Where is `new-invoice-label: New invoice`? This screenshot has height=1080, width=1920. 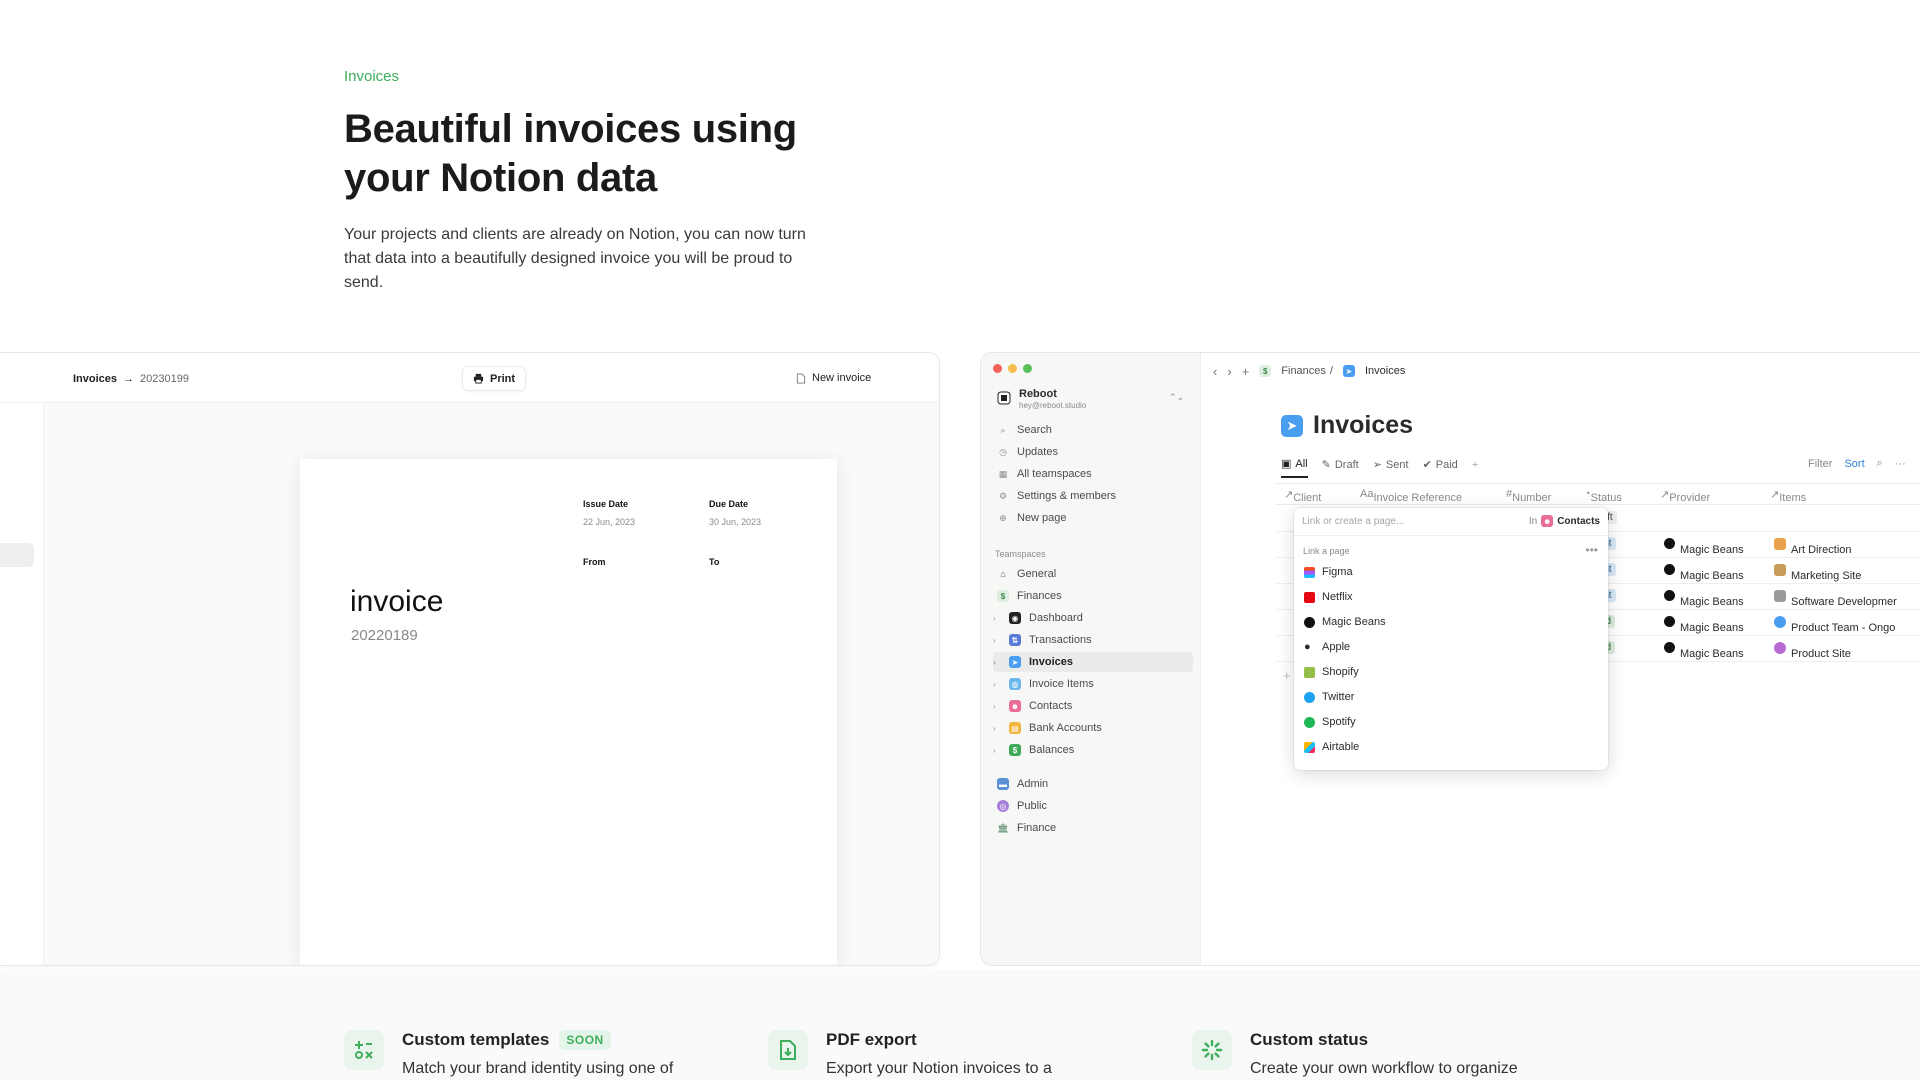
new-invoice-label: New invoice is located at coordinates (842, 378).